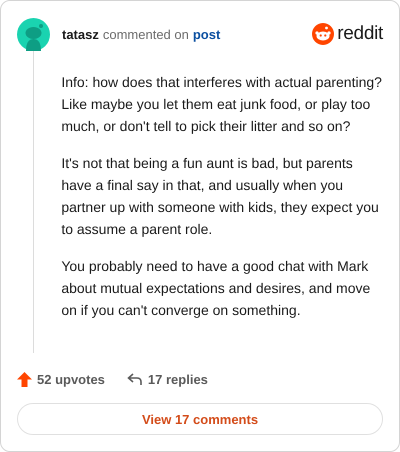  I want to click on brand-name: reddit, so click(360, 34).